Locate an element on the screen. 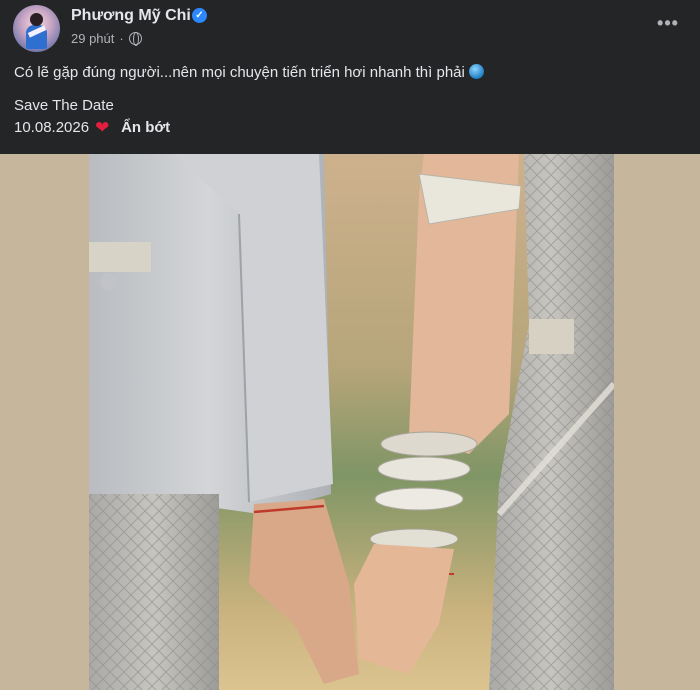 The height and width of the screenshot is (690, 700). see-less-link: Ẩn bớt is located at coordinates (145, 128).